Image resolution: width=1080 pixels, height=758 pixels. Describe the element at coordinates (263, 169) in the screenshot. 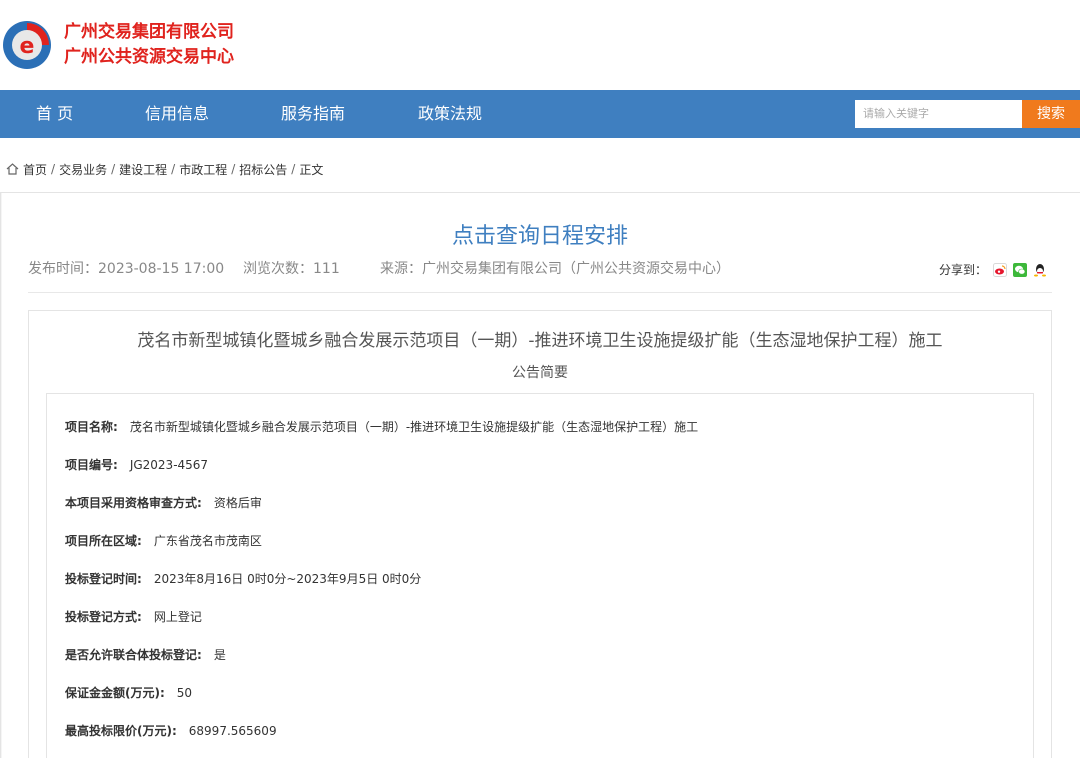

I see `breadcrumb-tender-notice: 招标公告` at that location.